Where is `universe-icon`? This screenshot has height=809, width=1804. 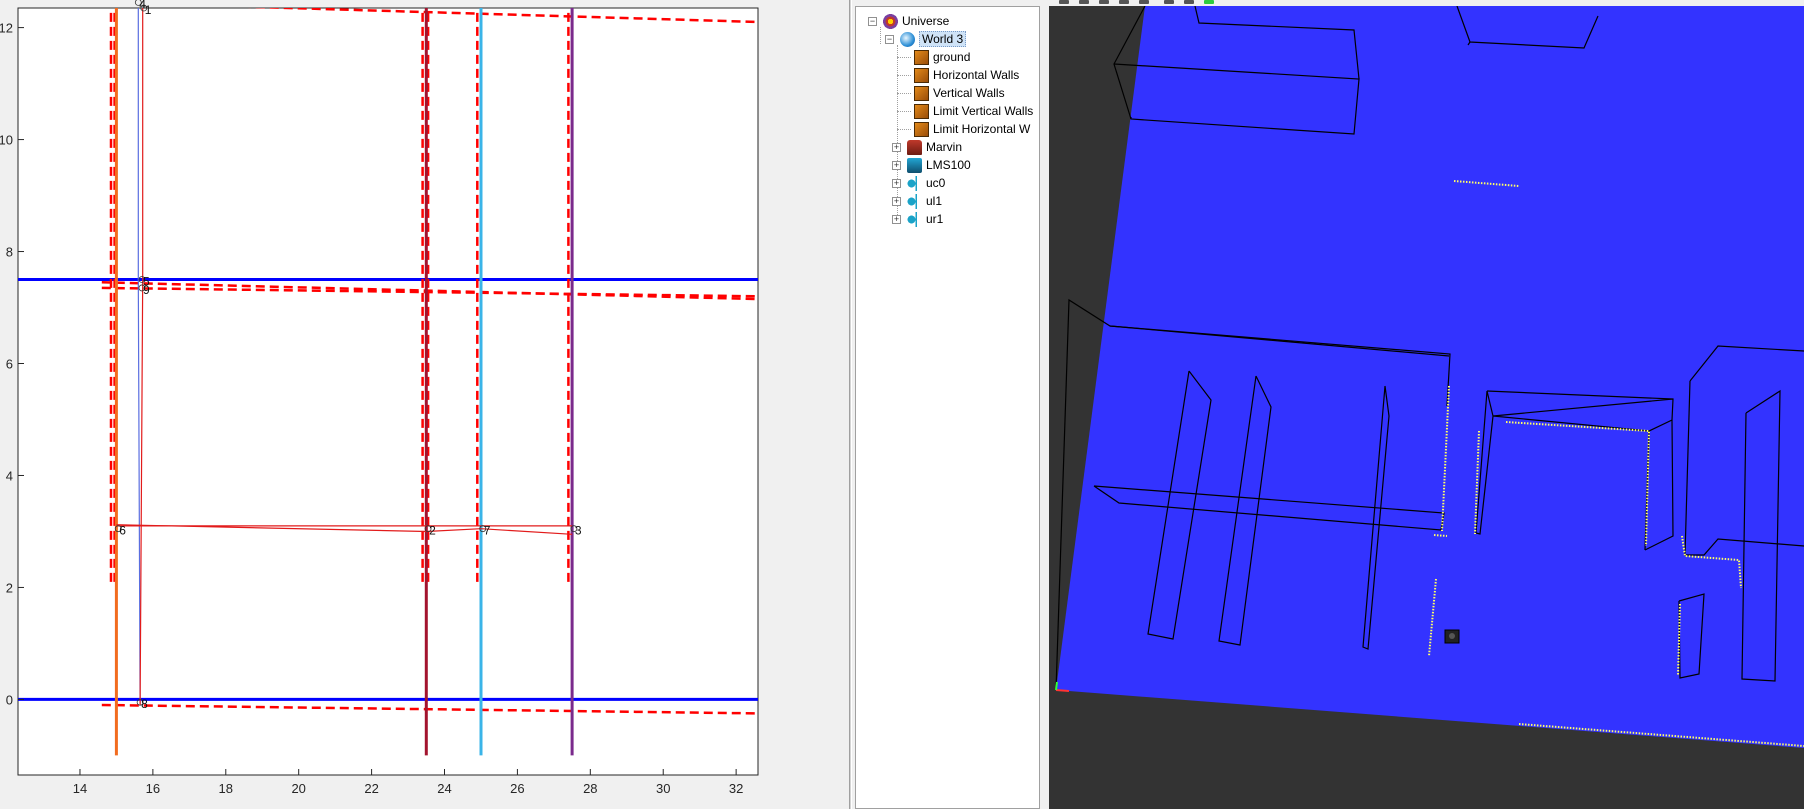 universe-icon is located at coordinates (890, 21).